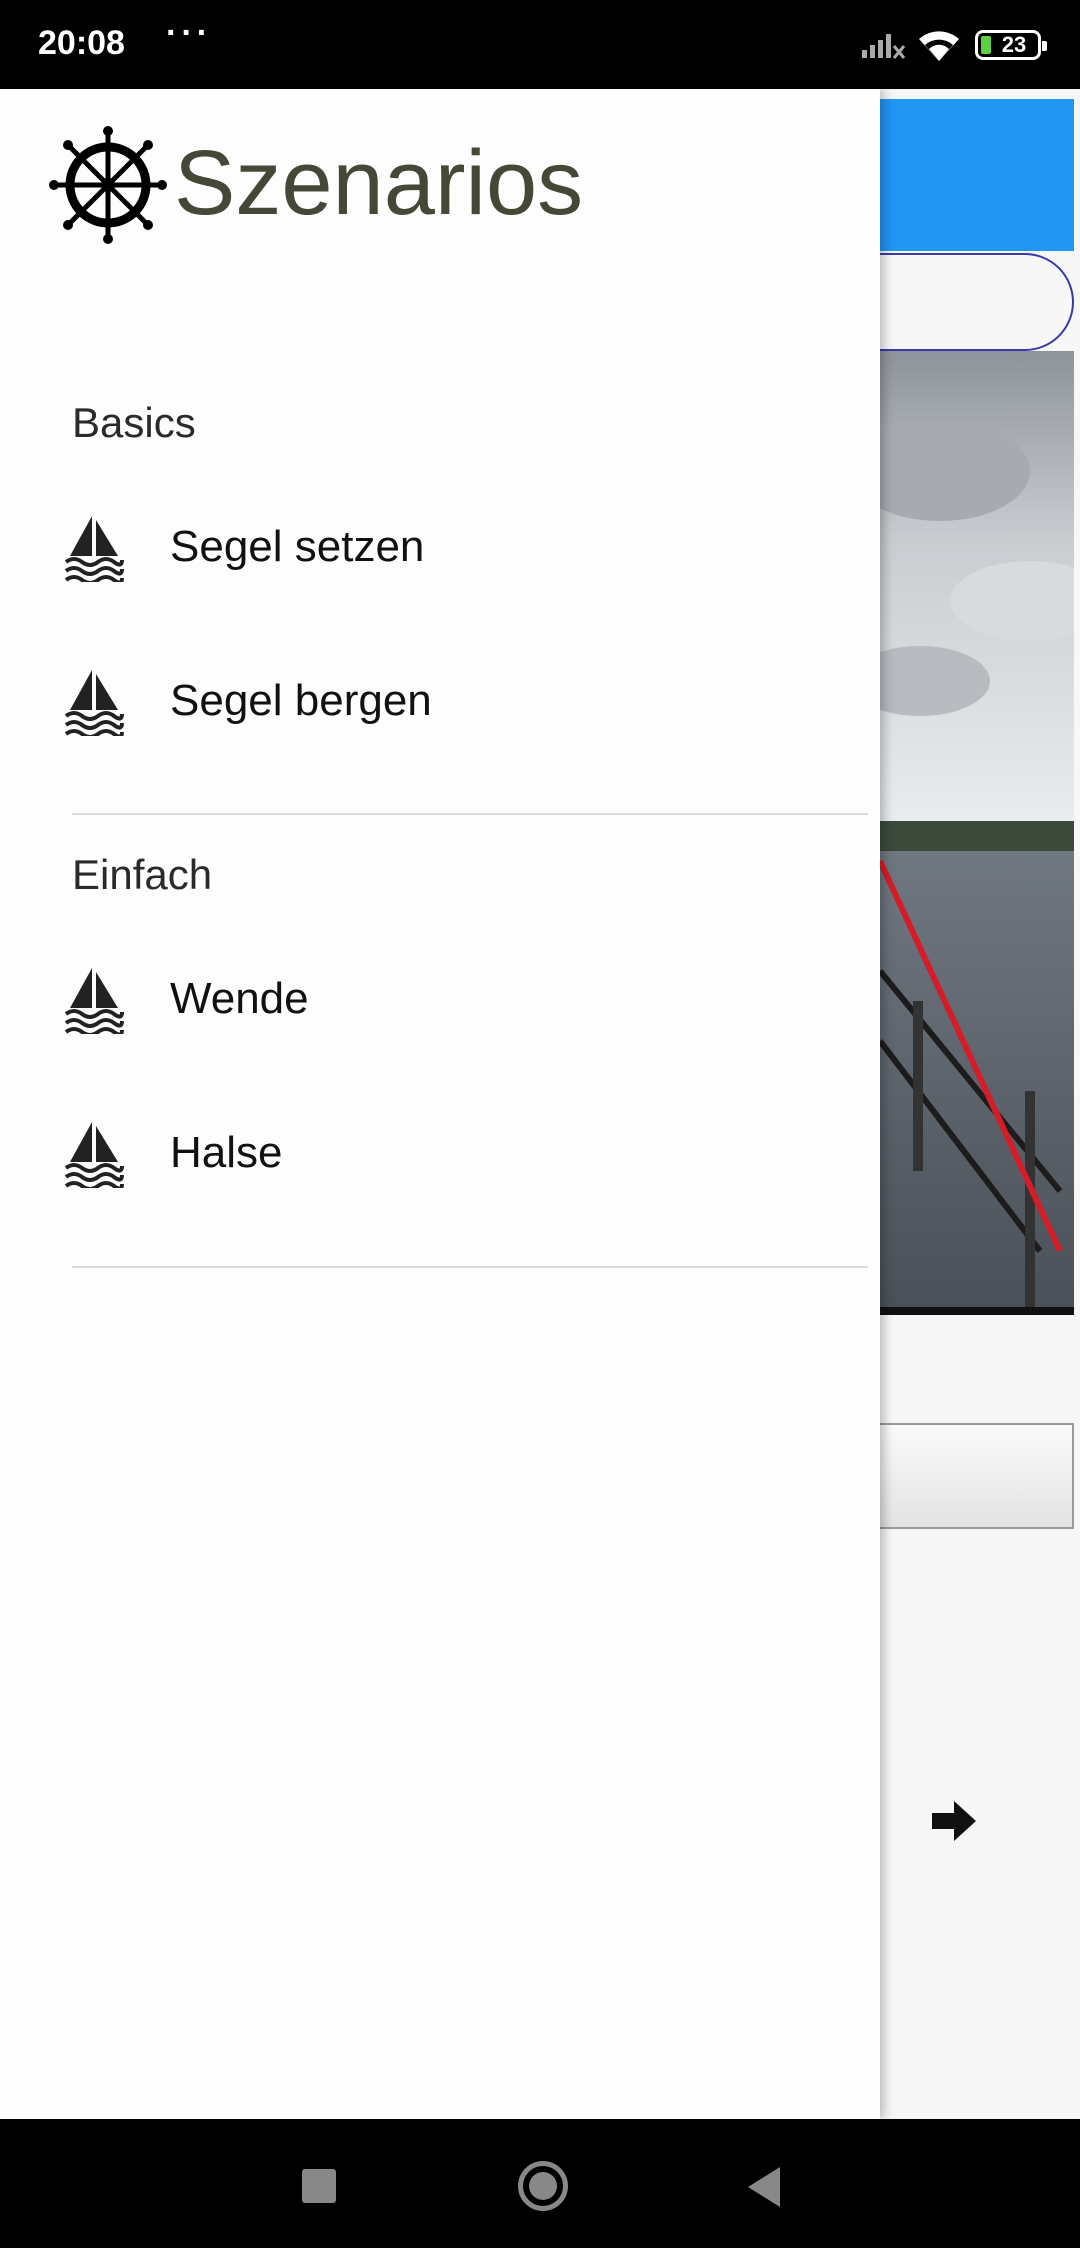 The height and width of the screenshot is (2248, 1080). Describe the element at coordinates (543, 2186) in the screenshot. I see `home-icon` at that location.